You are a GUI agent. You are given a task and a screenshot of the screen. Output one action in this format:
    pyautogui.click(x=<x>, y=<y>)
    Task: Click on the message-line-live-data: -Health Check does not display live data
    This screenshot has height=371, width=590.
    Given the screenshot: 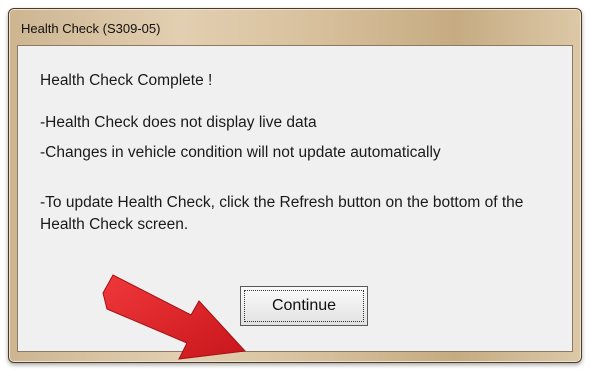 What is the action you would take?
    pyautogui.click(x=178, y=122)
    